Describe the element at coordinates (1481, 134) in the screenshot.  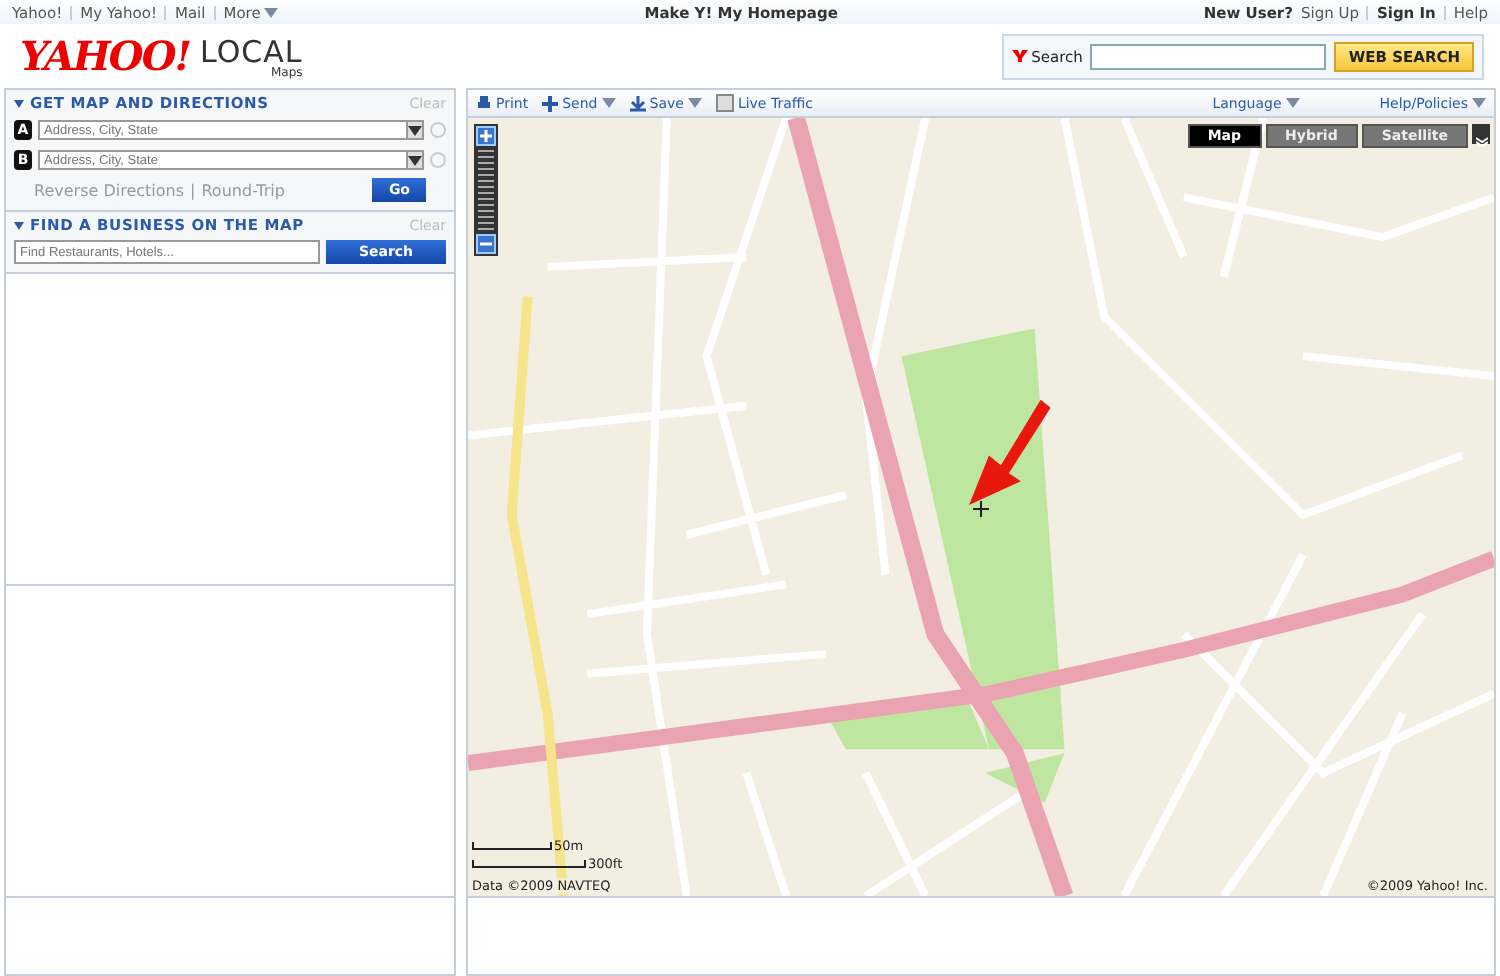
I see `collapse-button` at that location.